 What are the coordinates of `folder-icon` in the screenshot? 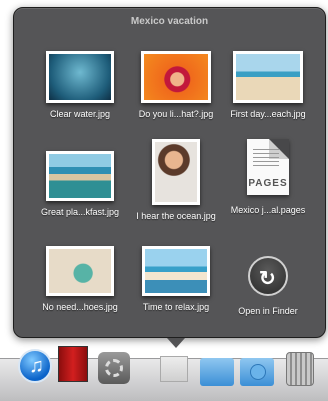 It's located at (217, 376).